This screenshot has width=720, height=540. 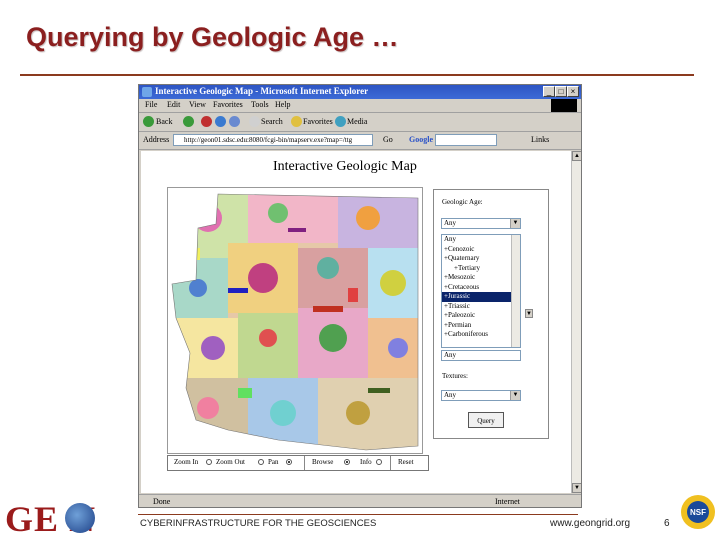 I want to click on search-icon, so click(x=254, y=121).